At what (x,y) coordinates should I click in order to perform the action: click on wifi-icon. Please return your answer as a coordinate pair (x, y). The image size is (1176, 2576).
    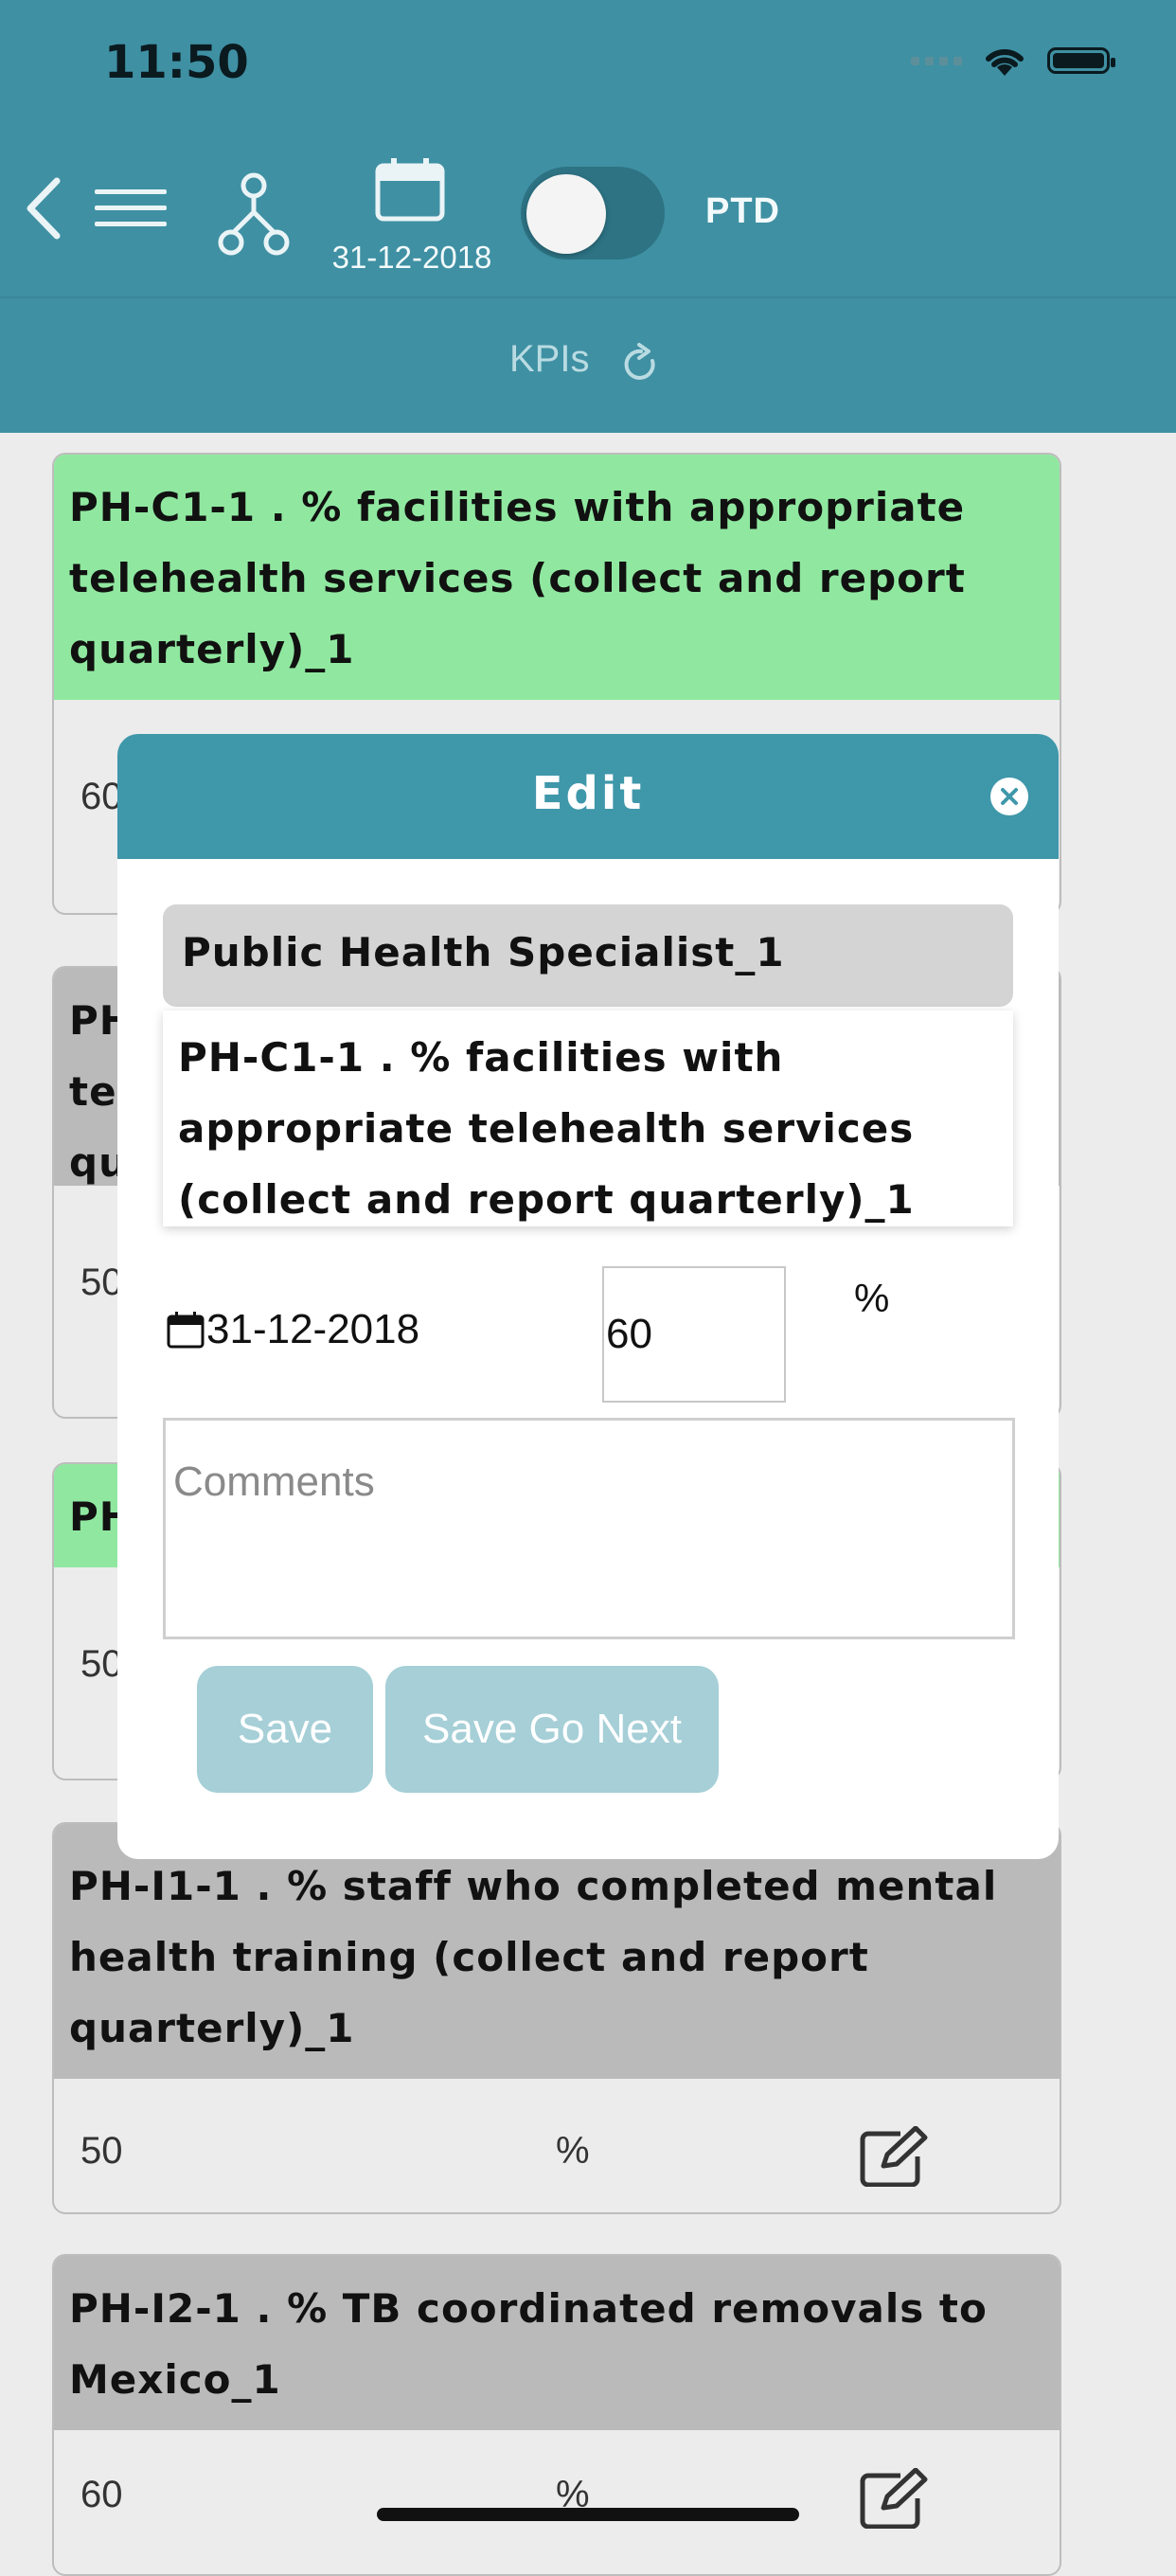
    Looking at the image, I should click on (1005, 62).